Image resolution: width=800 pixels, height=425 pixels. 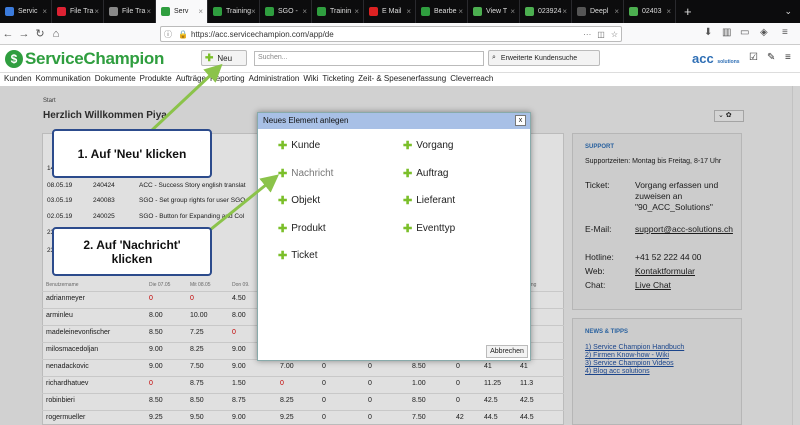 What do you see at coordinates (214, 151) in the screenshot?
I see `instruction-arrows` at bounding box center [214, 151].